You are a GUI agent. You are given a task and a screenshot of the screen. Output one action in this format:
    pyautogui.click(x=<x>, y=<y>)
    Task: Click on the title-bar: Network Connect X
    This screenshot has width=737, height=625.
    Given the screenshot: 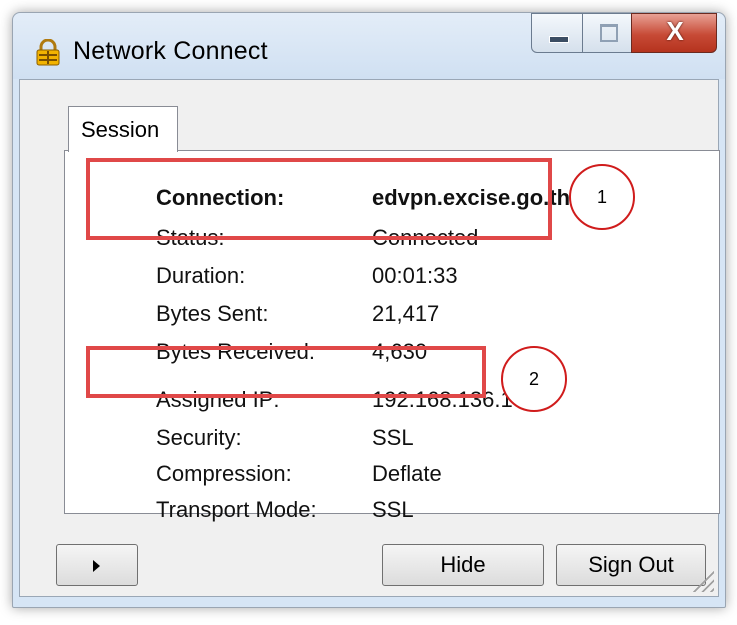 What is the action you would take?
    pyautogui.click(x=369, y=46)
    